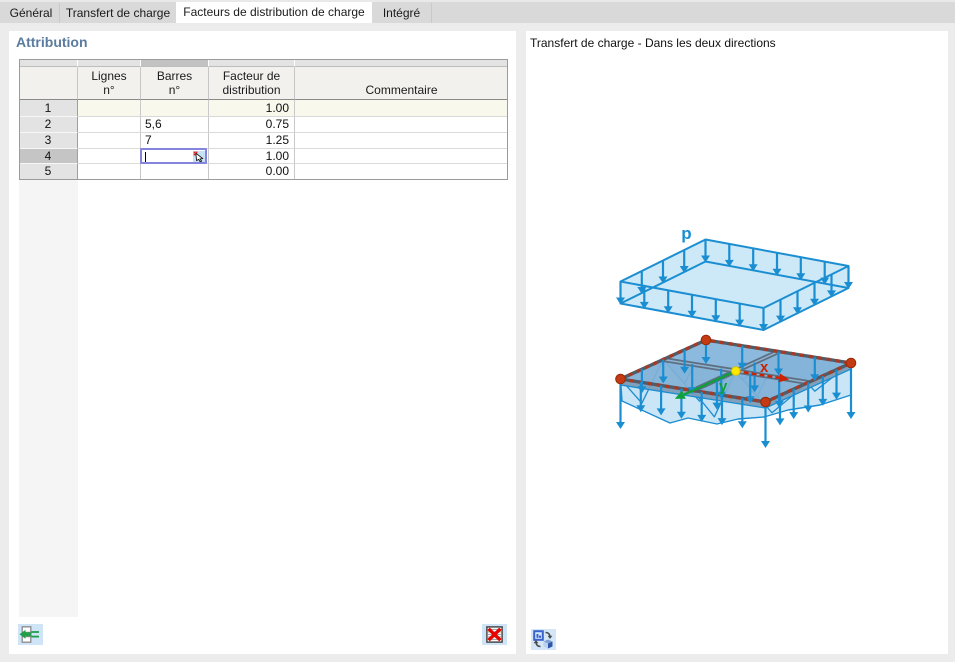 This screenshot has height=662, width=955. Describe the element at coordinates (686, 233) in the screenshot. I see `svg-text: p` at that location.